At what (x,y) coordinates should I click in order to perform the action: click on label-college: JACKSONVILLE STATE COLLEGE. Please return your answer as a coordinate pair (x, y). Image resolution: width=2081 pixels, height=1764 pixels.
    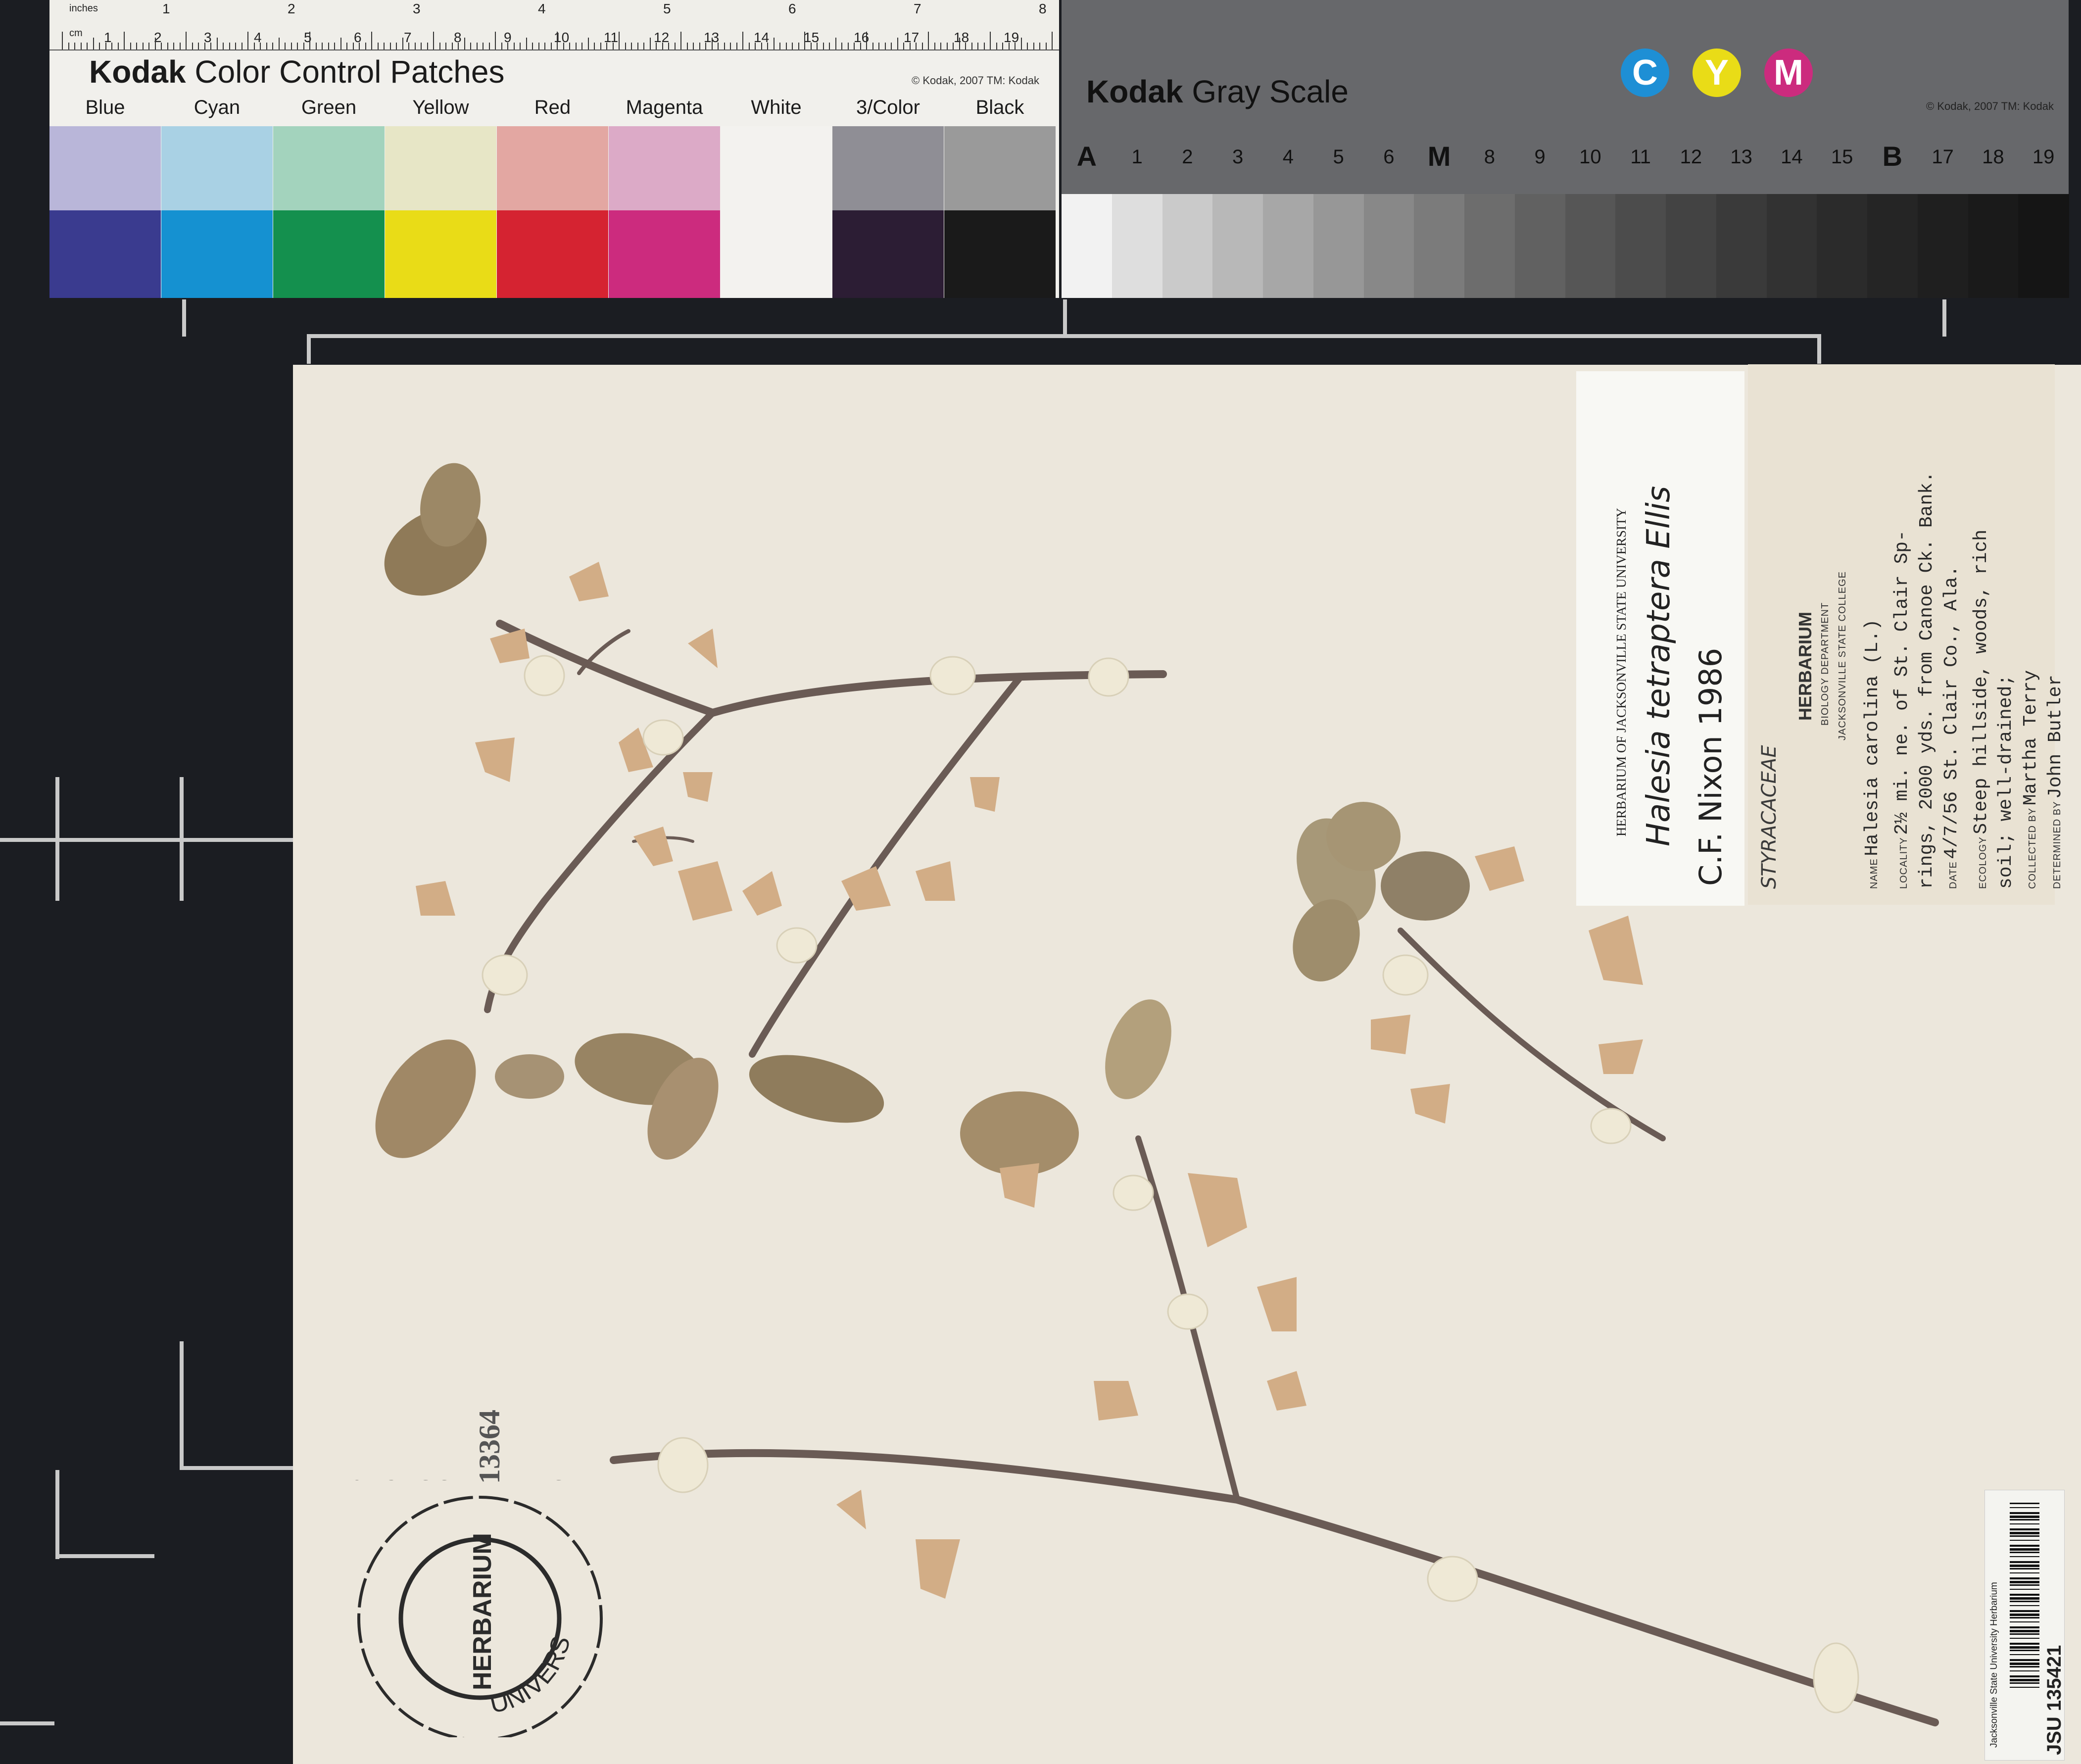
    Looking at the image, I should click on (1842, 655).